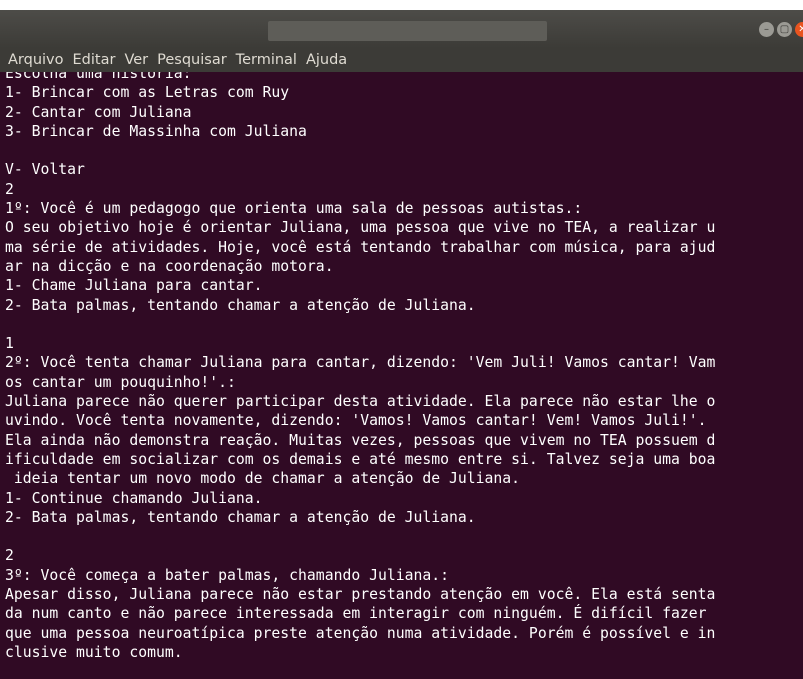 The image size is (803, 679). What do you see at coordinates (120, 382) in the screenshot?
I see `terminal-line: os cantar um pouquinho!'.:` at bounding box center [120, 382].